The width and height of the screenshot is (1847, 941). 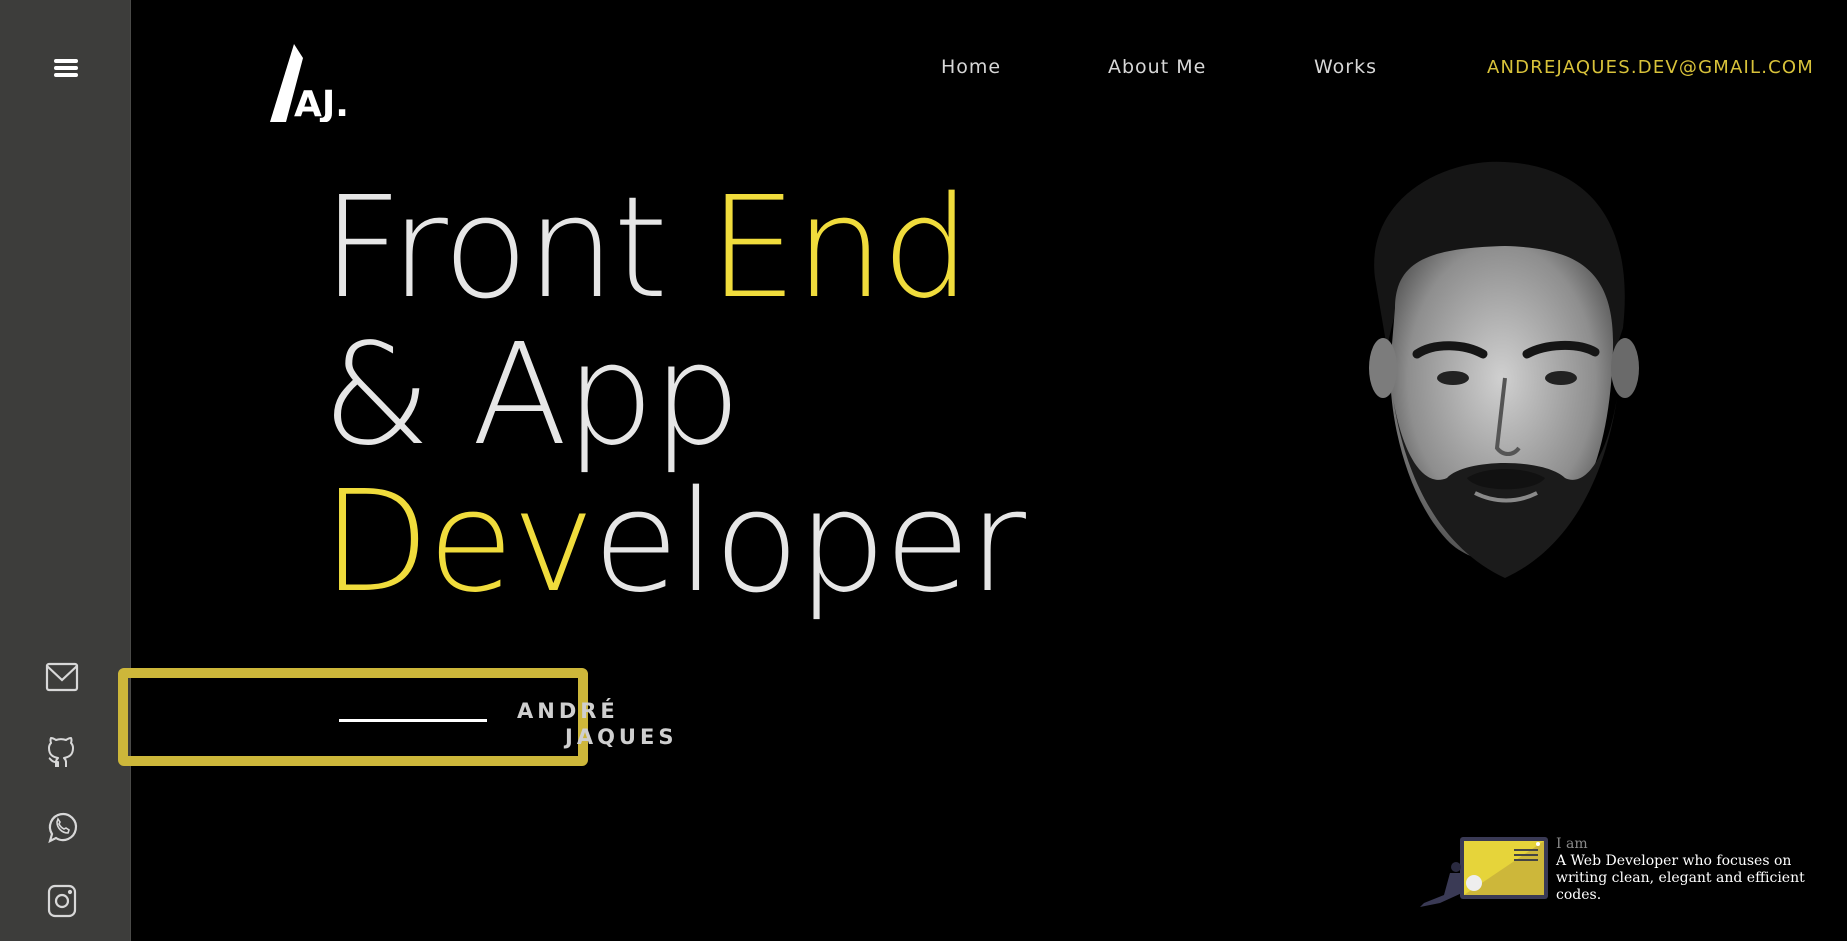 I want to click on headline-end: End, so click(x=839, y=248).